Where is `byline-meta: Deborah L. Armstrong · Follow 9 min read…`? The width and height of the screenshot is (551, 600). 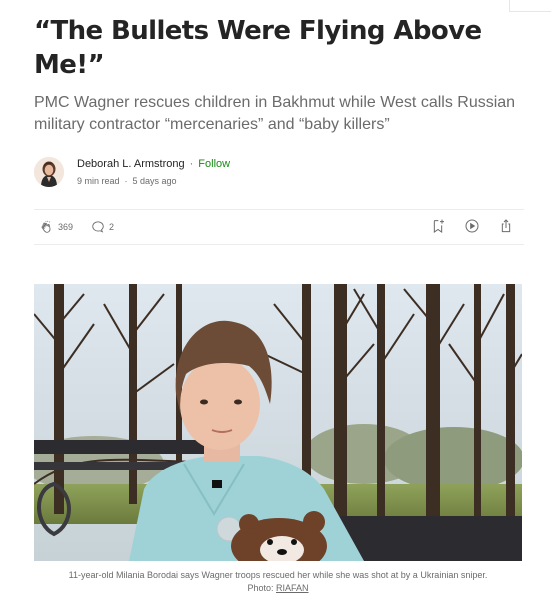
byline-meta: Deborah L. Armstrong · Follow 9 min read… is located at coordinates (153, 172).